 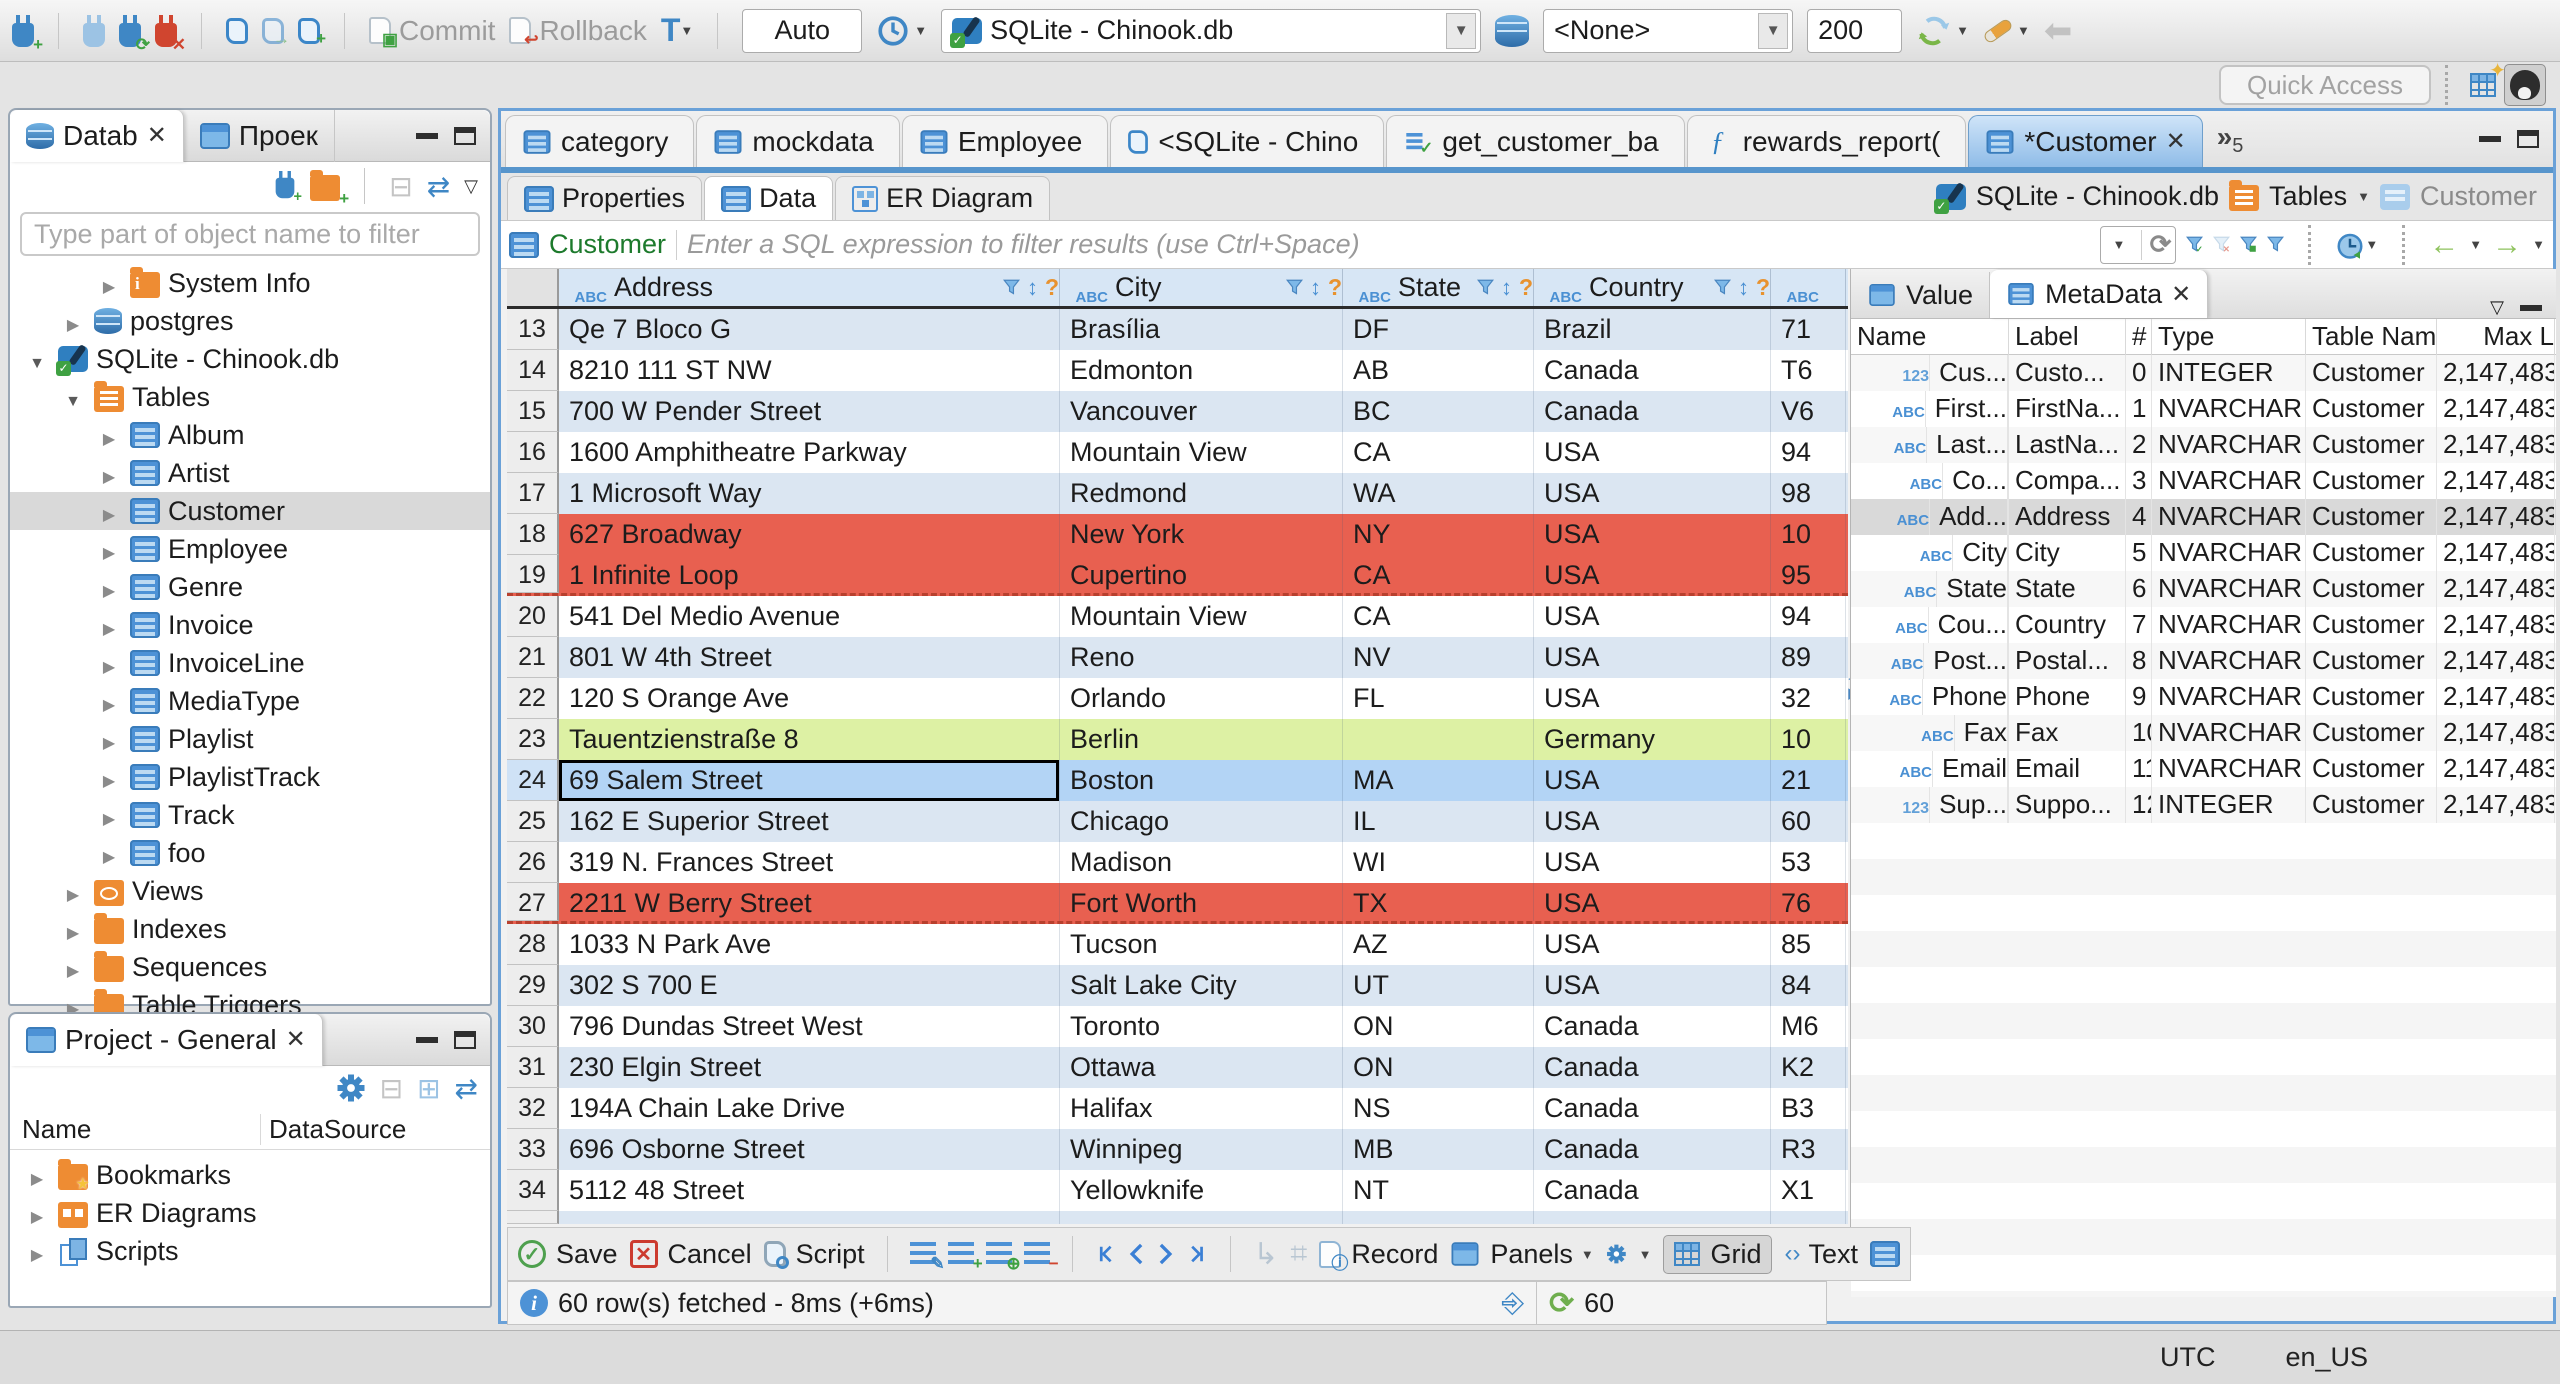 I want to click on row-number: 34, so click(x=533, y=1190).